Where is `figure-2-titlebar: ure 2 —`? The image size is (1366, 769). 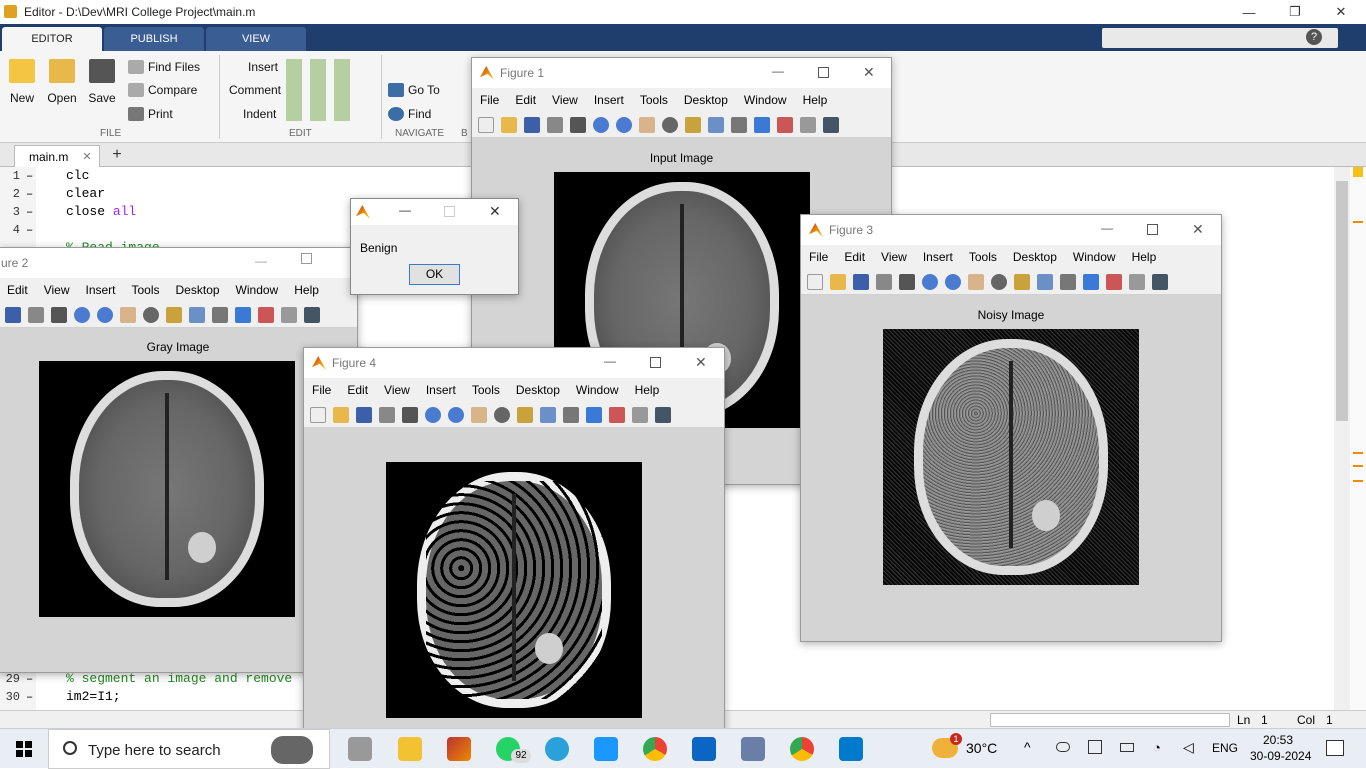 figure-2-titlebar: ure 2 — is located at coordinates (178, 263).